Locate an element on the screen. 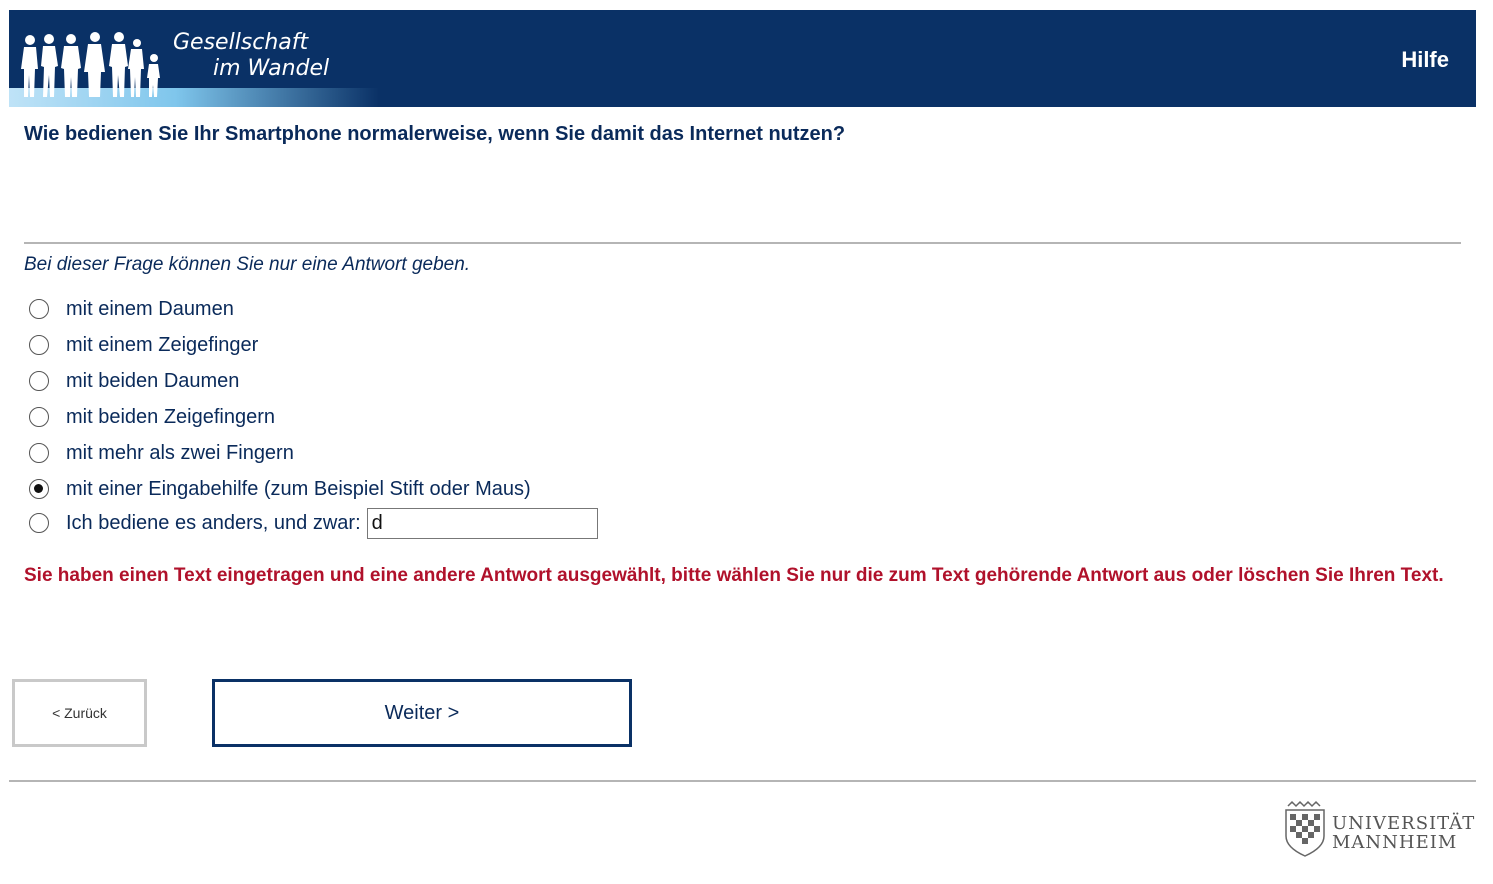 This screenshot has height=884, width=1493. logo-title: Gesellschaft im Wandel is located at coordinates (251, 56).